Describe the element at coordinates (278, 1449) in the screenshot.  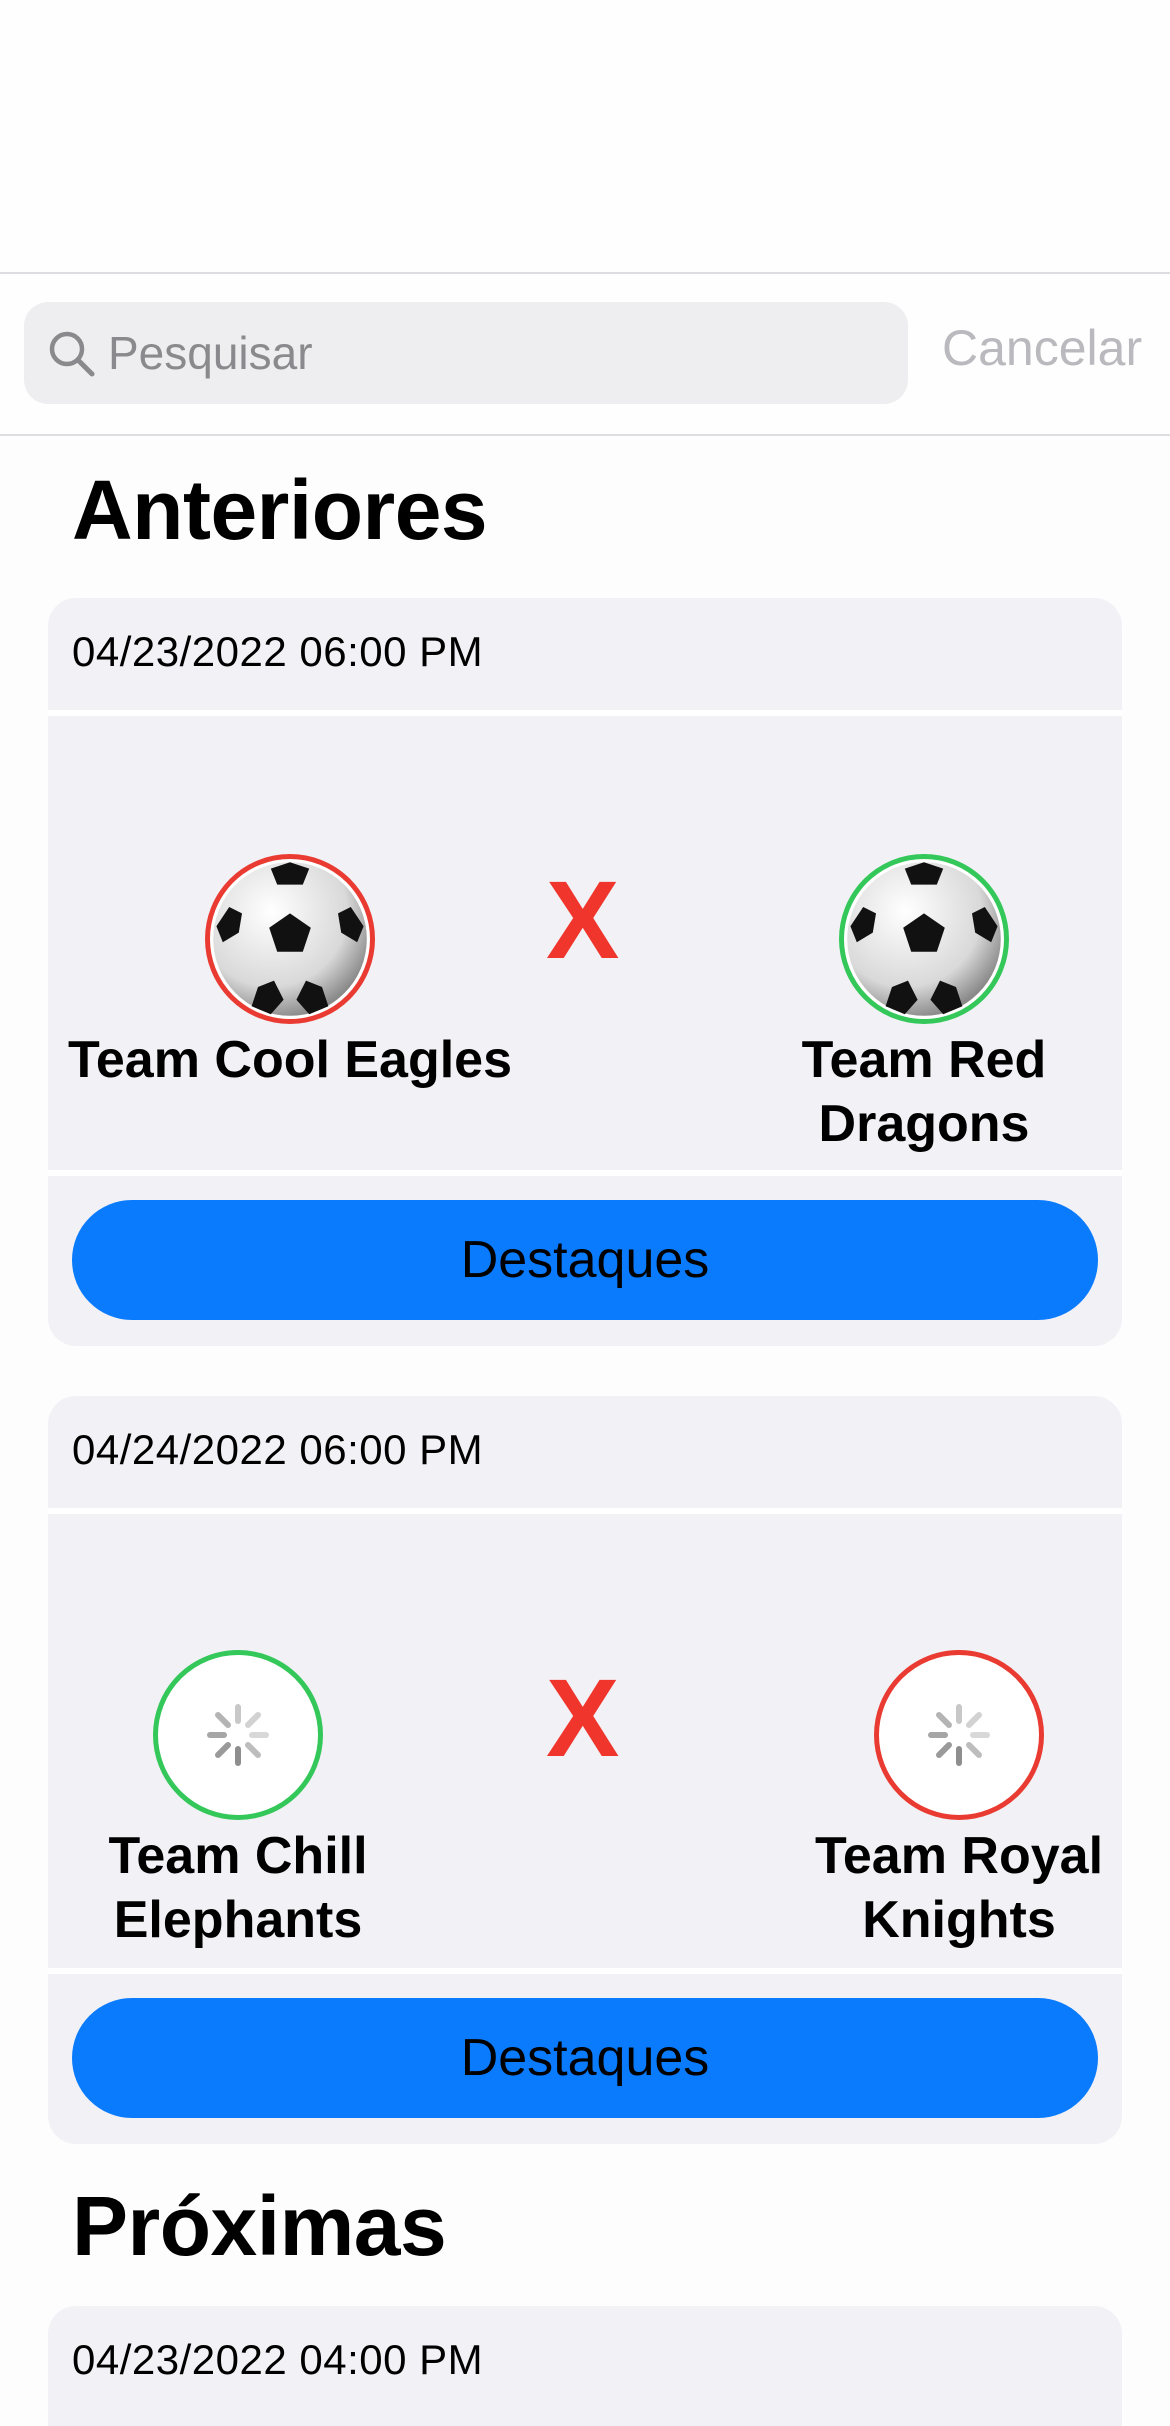
I see `match-date: 04/24/2022 06:00 PM` at that location.